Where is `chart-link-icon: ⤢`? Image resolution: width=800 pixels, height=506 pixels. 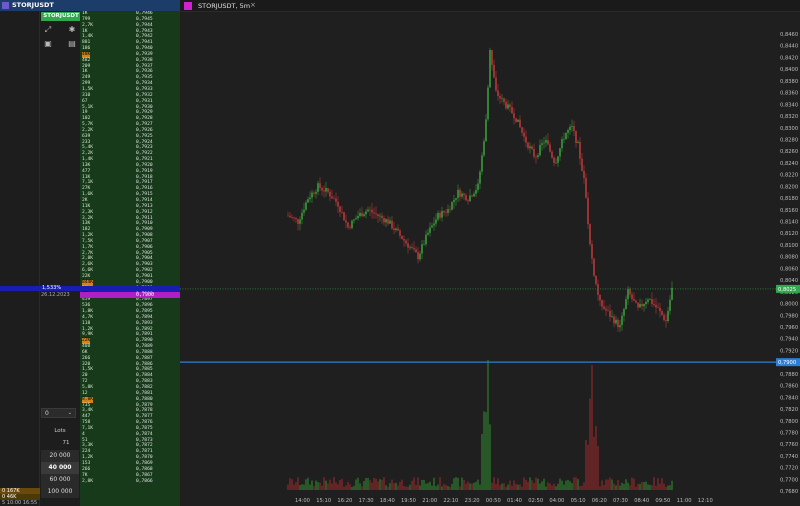
chart-link-icon: ⤢ is located at coordinates (48, 30).